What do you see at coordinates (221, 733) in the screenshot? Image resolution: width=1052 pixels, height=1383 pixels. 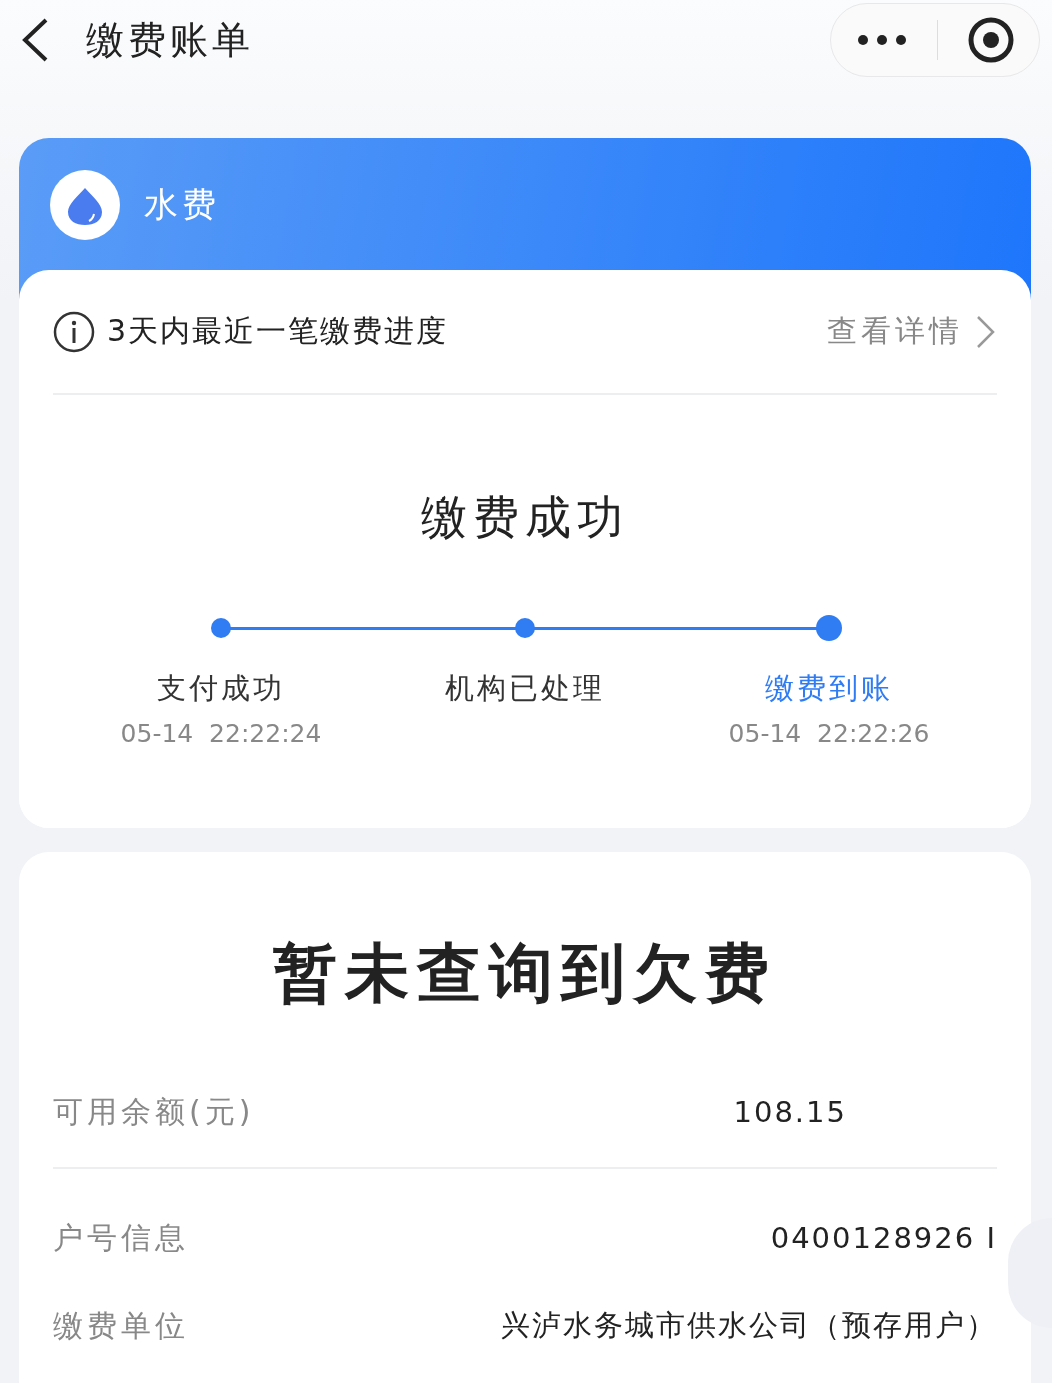 I see `step-time: 05-14 22:22:24` at bounding box center [221, 733].